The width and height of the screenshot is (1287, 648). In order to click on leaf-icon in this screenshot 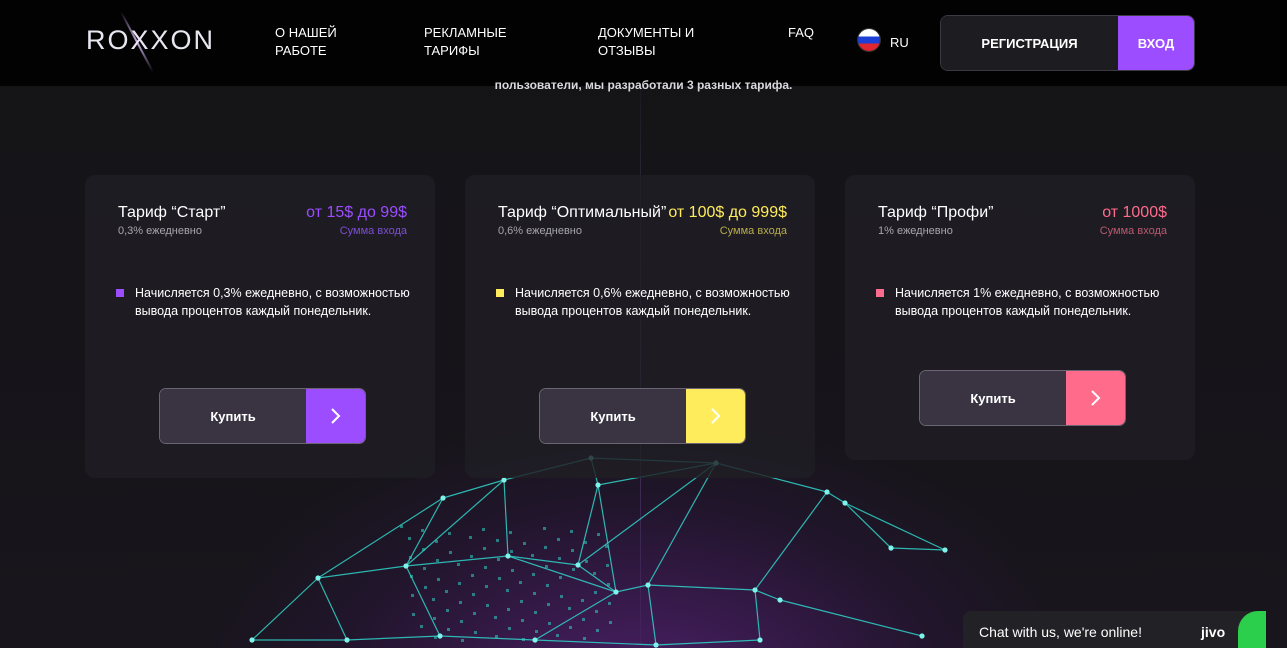, I will do `click(1252, 629)`.